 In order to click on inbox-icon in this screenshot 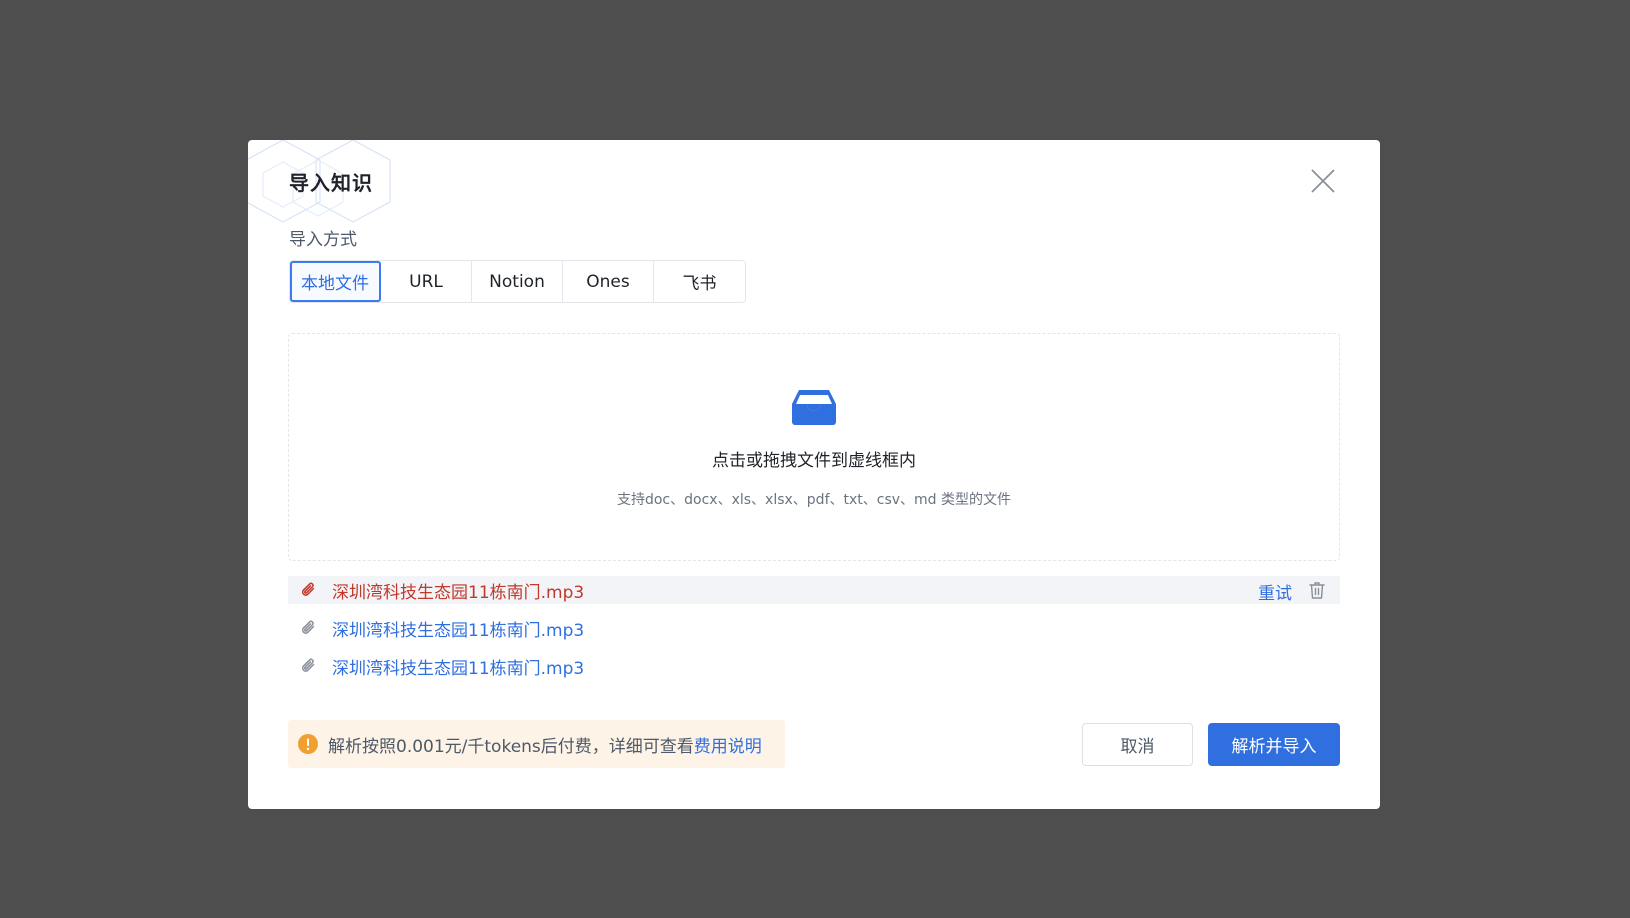, I will do `click(814, 407)`.